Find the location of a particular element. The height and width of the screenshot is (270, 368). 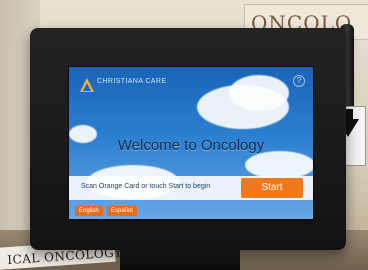

triangle-logo-icon is located at coordinates (87, 85).